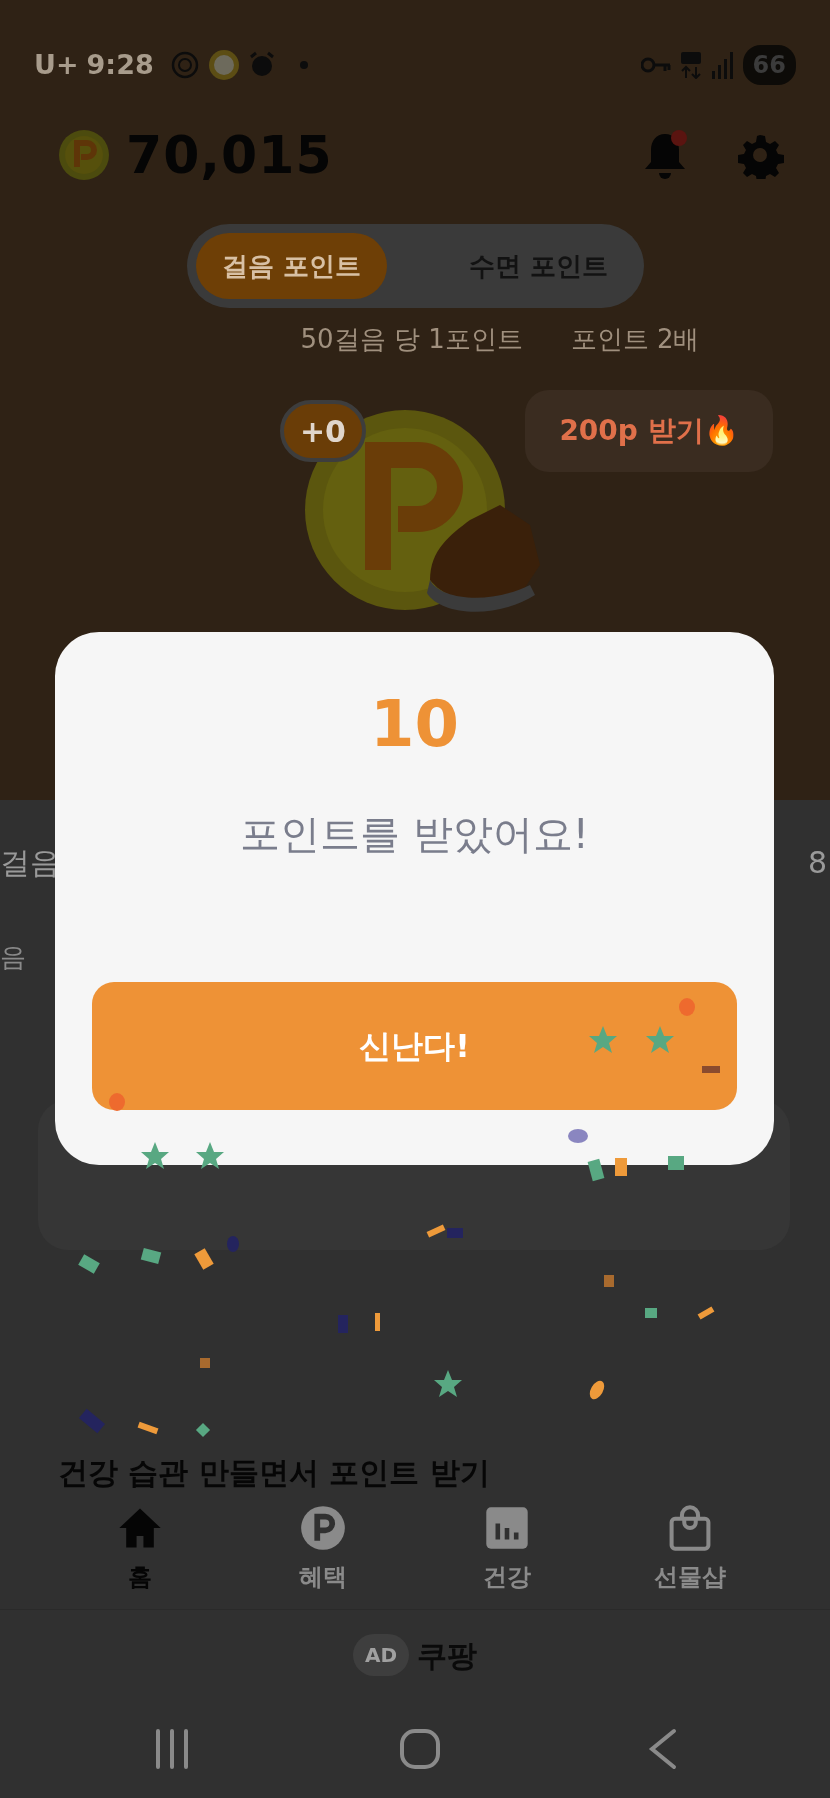 The image size is (830, 1798). Describe the element at coordinates (506, 1527) in the screenshot. I see `chart-icon` at that location.